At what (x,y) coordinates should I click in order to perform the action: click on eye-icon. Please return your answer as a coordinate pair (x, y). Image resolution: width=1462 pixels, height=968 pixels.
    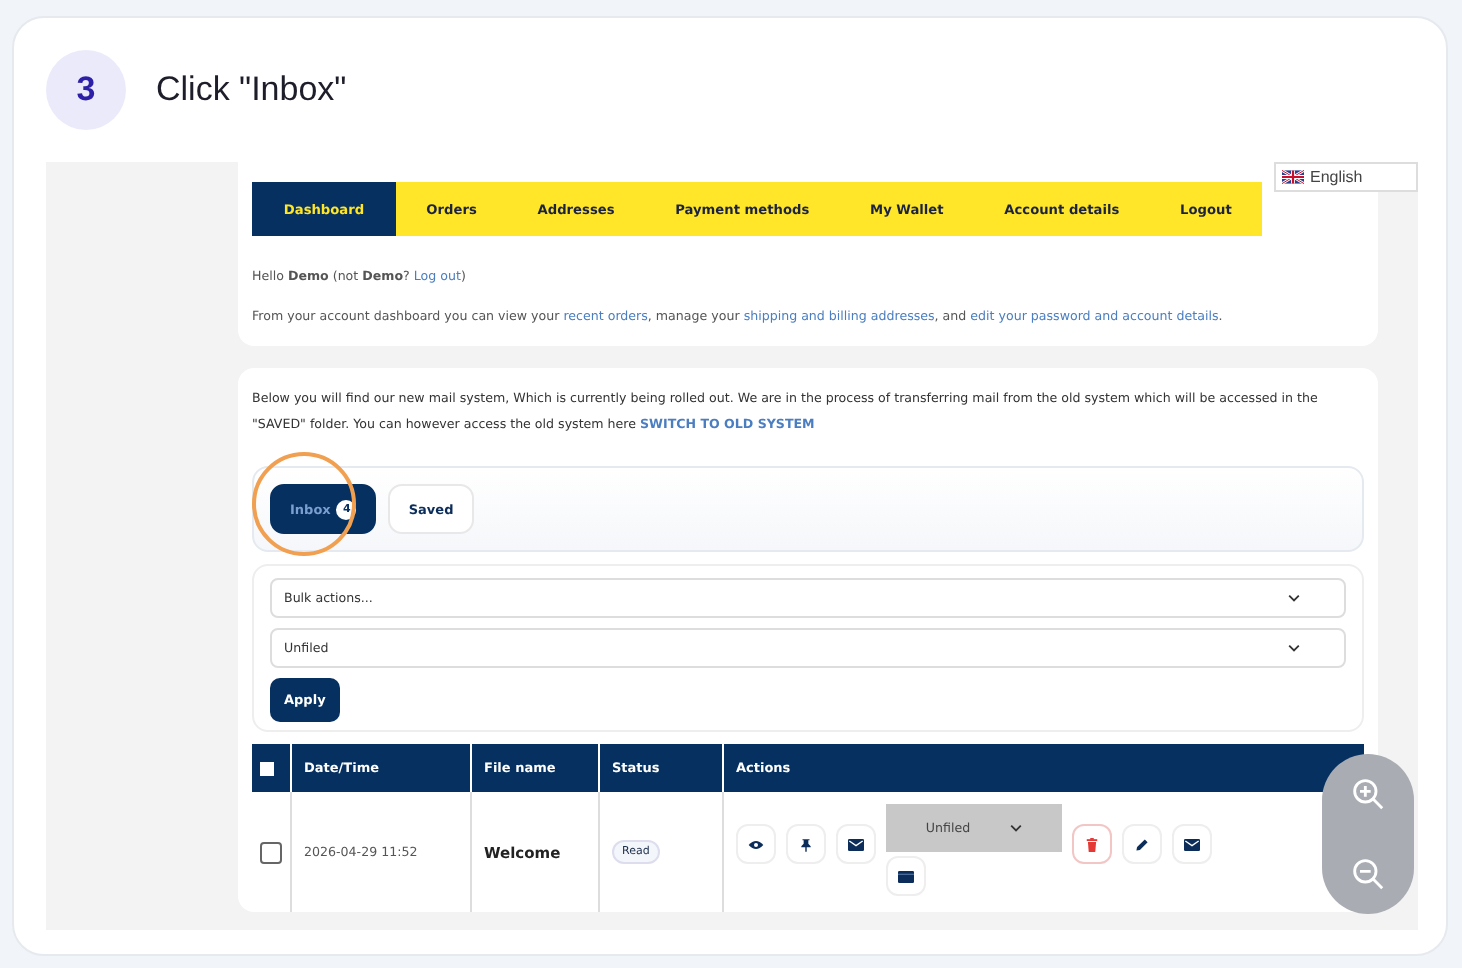
    Looking at the image, I should click on (756, 844).